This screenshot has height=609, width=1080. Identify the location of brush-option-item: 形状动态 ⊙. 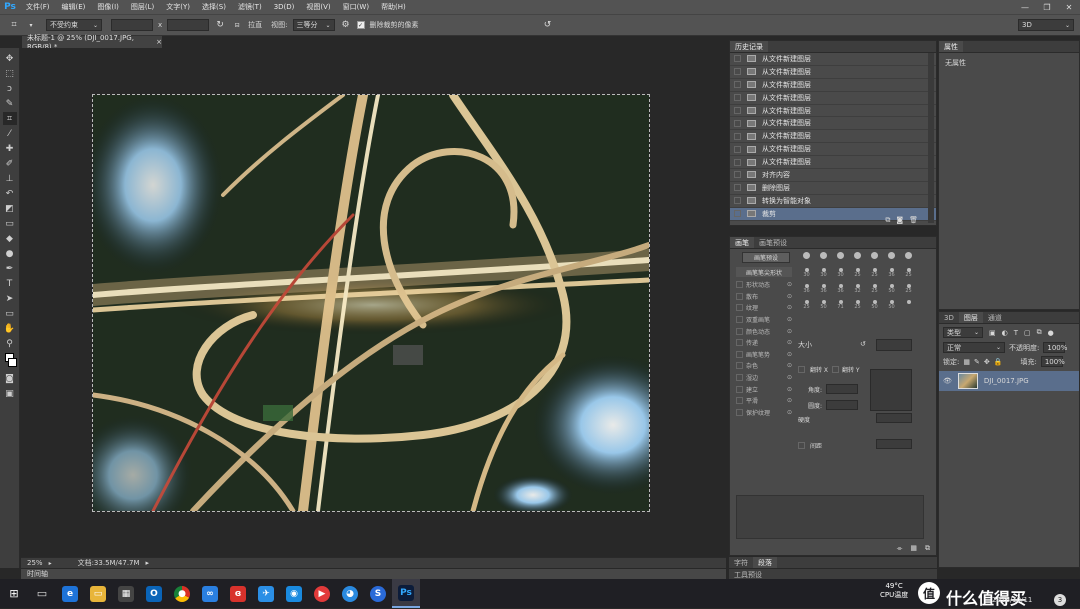
(764, 285).